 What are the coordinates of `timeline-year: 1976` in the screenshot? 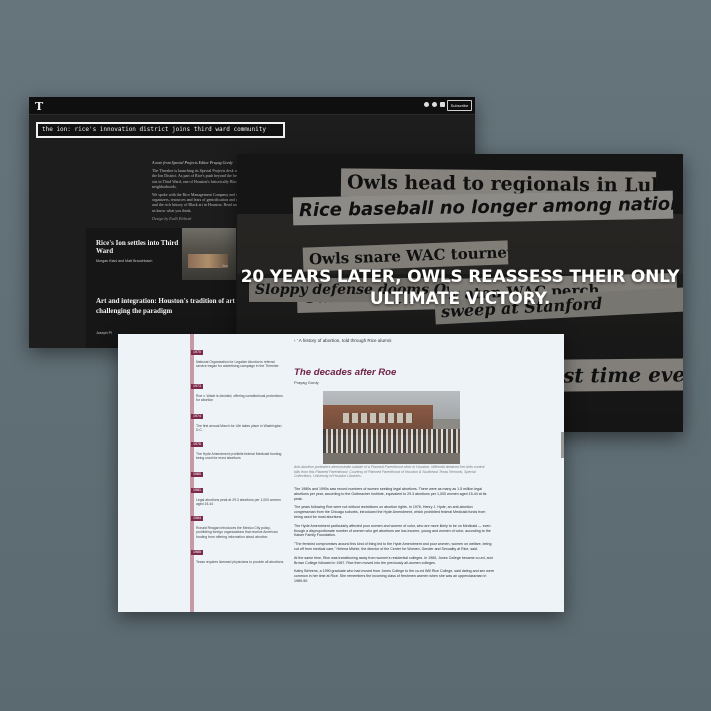 It's located at (197, 444).